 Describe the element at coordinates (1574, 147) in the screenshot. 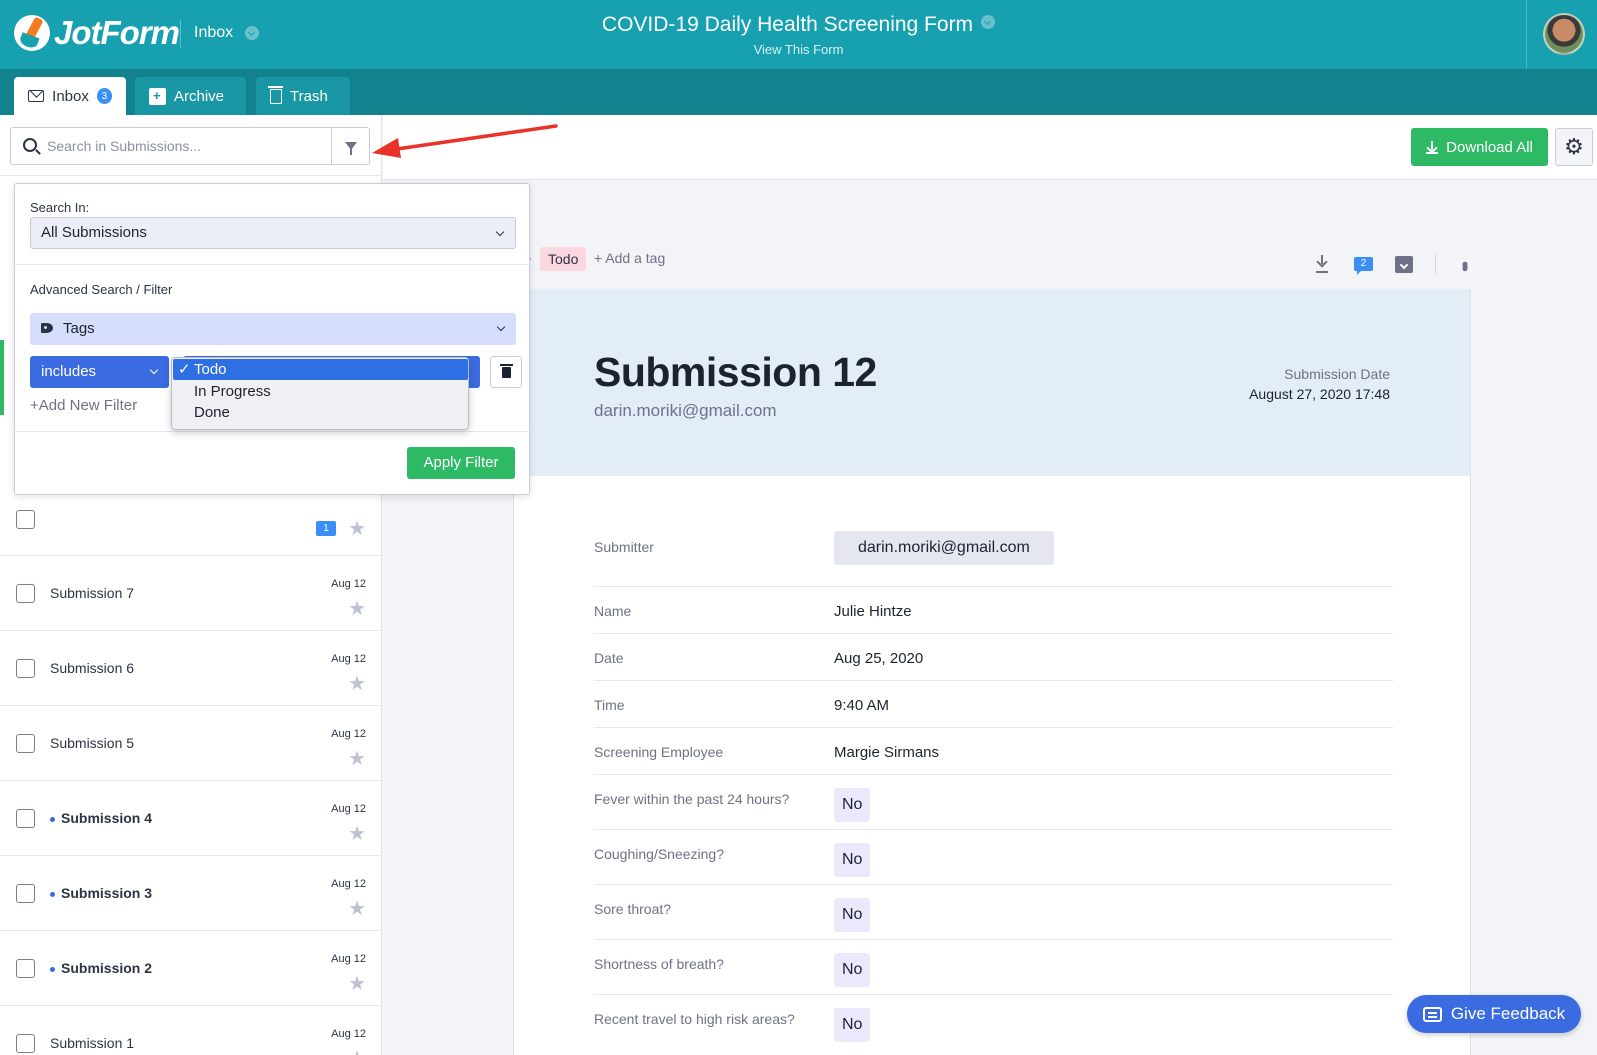

I see `settings-button: ⚙` at that location.